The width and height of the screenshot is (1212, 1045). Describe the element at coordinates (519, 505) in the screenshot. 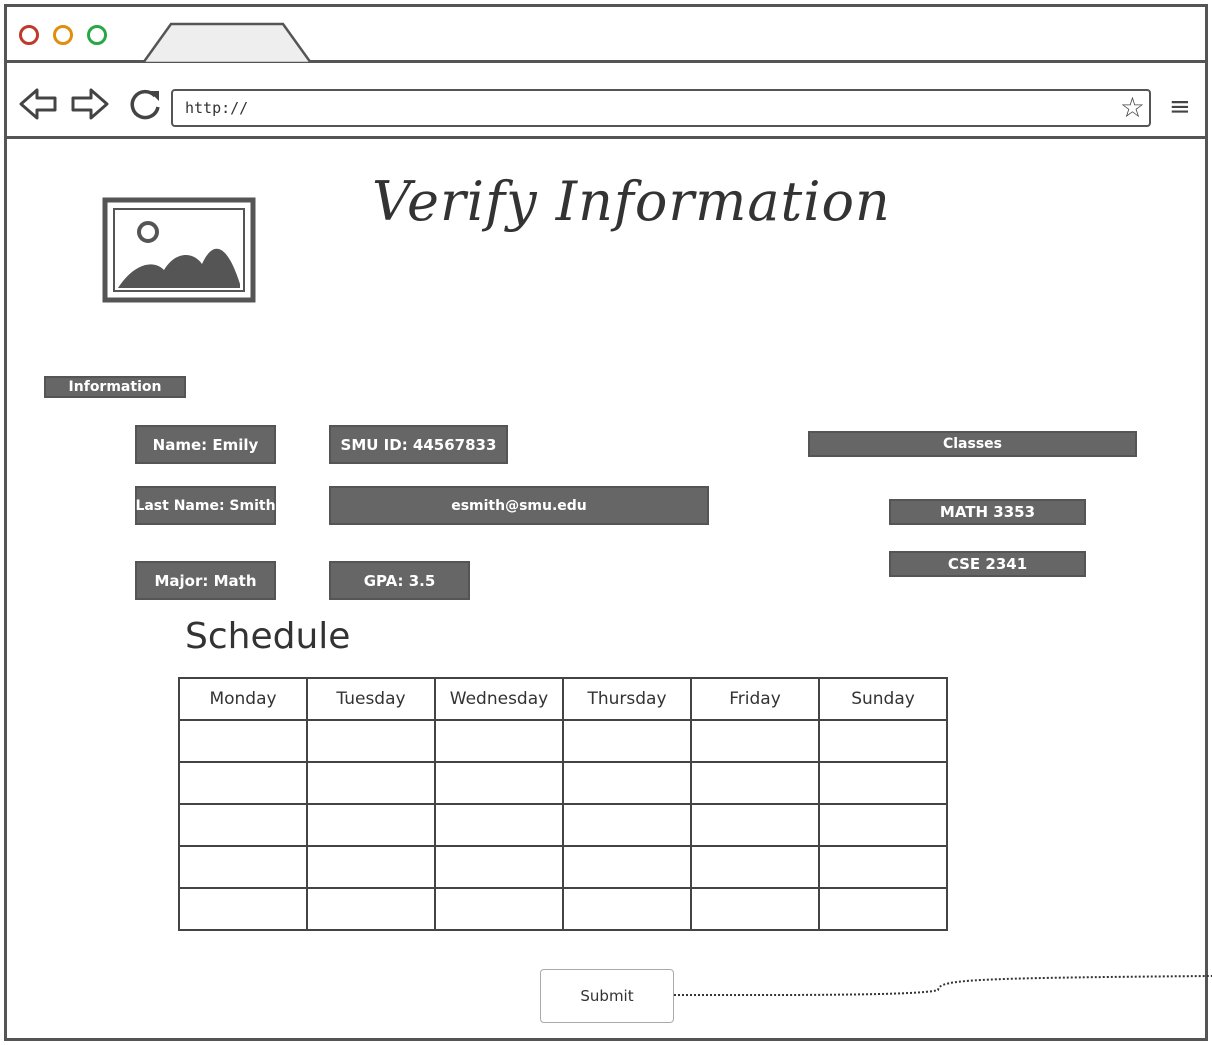

I see `email-field: esmith@smu.edu` at that location.